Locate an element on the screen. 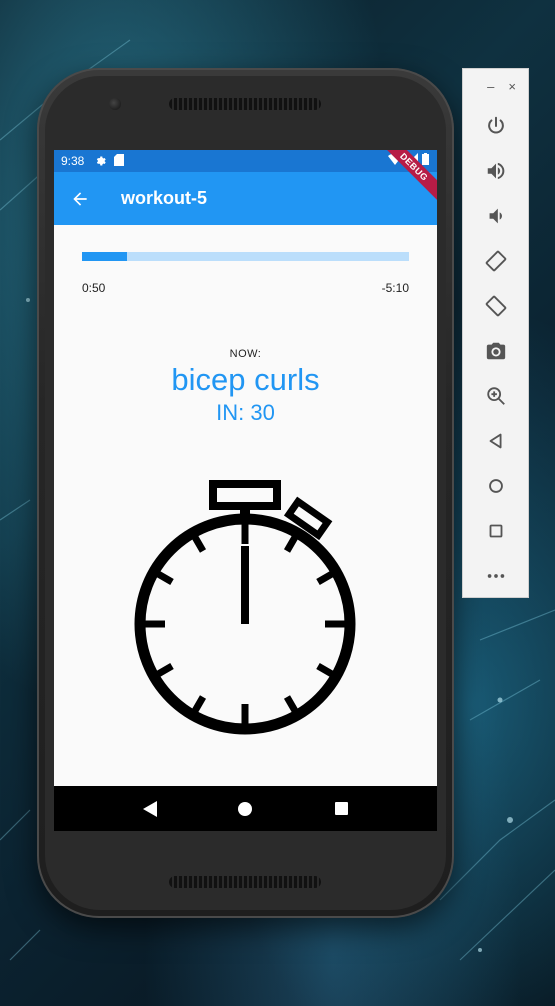 The width and height of the screenshot is (555, 1006). zoom-button is located at coordinates (495, 395).